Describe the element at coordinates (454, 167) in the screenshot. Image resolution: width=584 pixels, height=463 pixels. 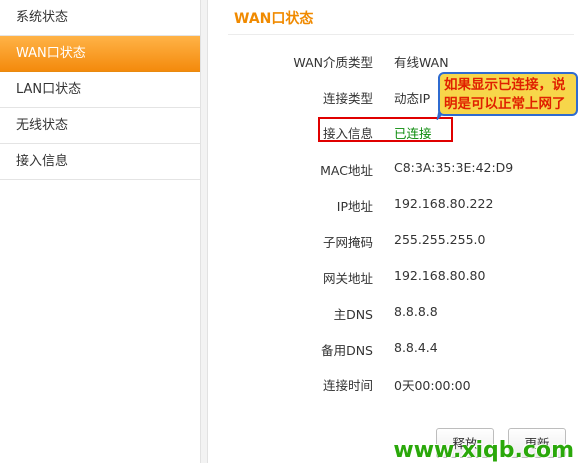
I see `row-value-mac: C8:3A:35:3E:42:D9` at that location.